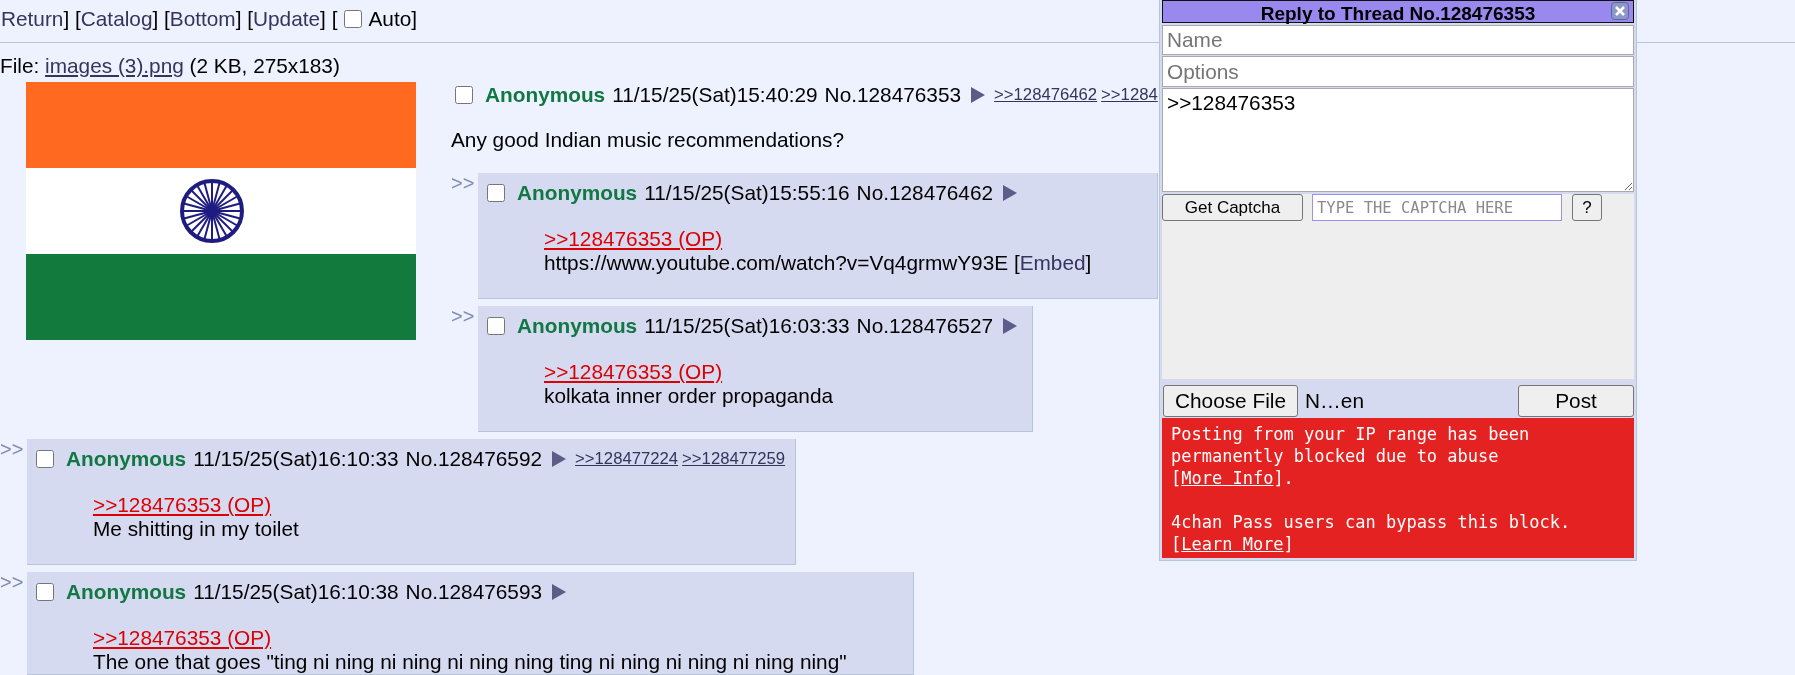  Describe the element at coordinates (1398, 71) in the screenshot. I see `options-field: Options` at that location.